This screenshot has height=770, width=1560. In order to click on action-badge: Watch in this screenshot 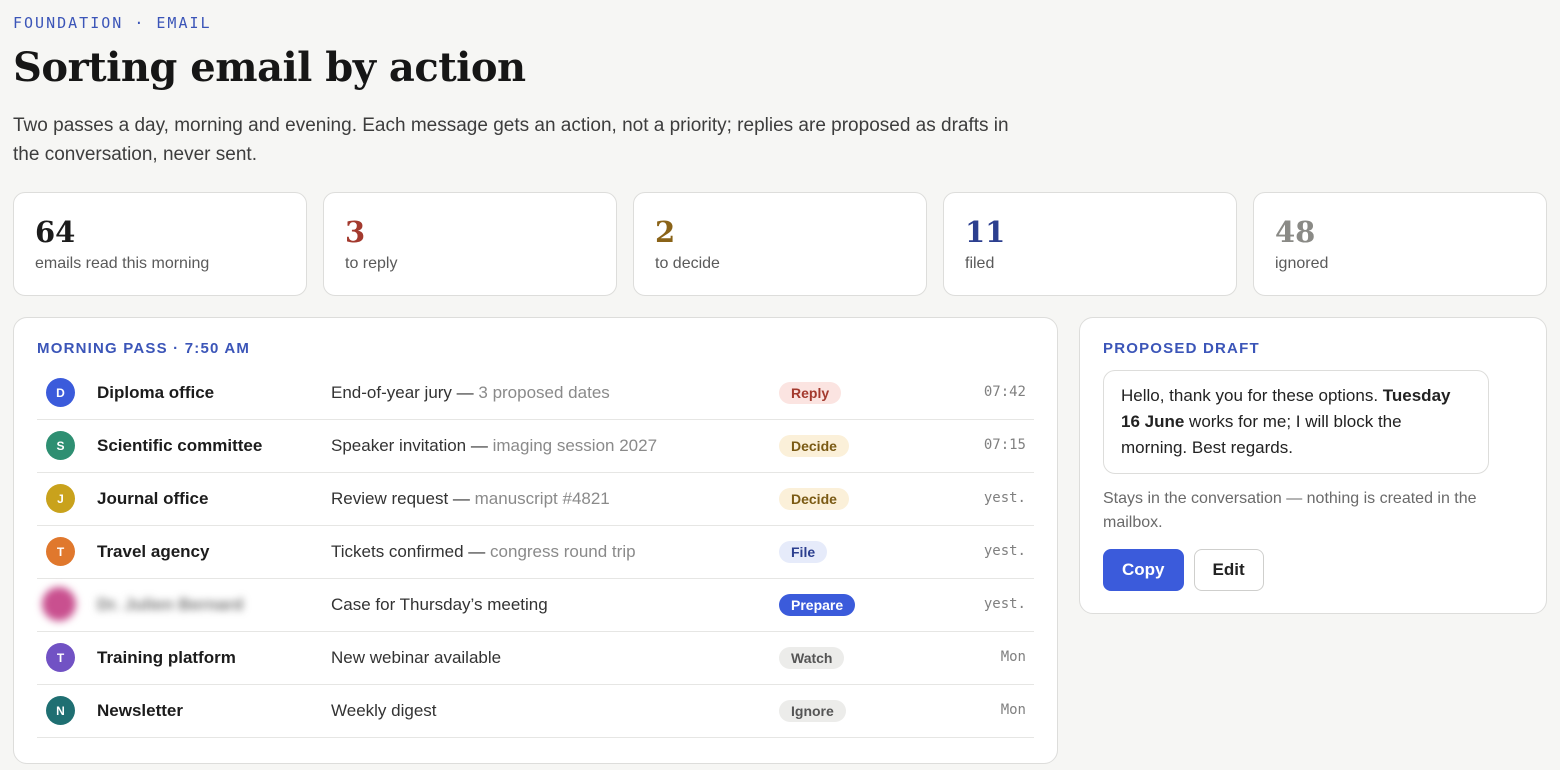, I will do `click(812, 658)`.